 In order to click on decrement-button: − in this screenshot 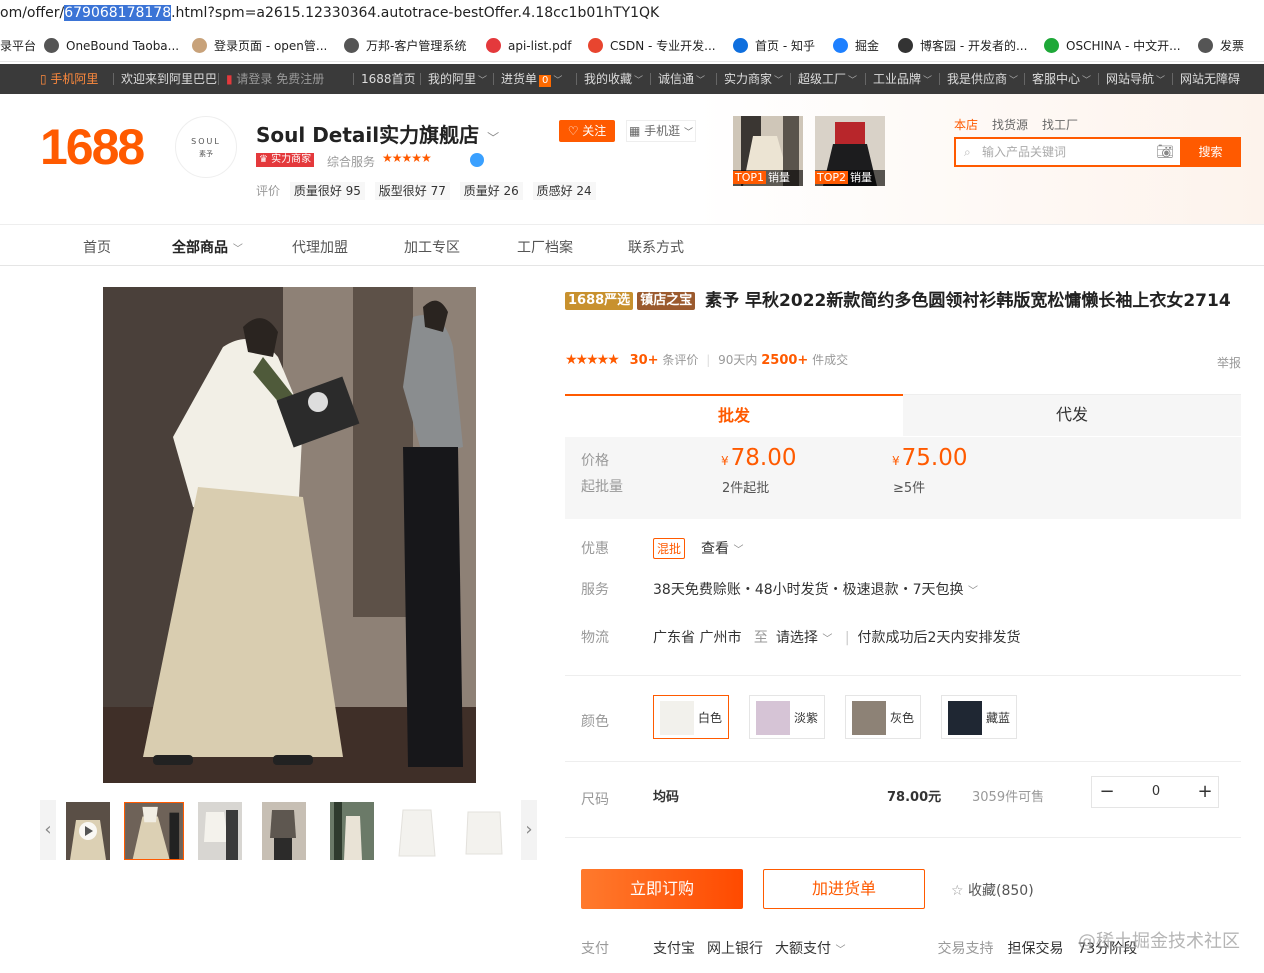, I will do `click(1107, 792)`.